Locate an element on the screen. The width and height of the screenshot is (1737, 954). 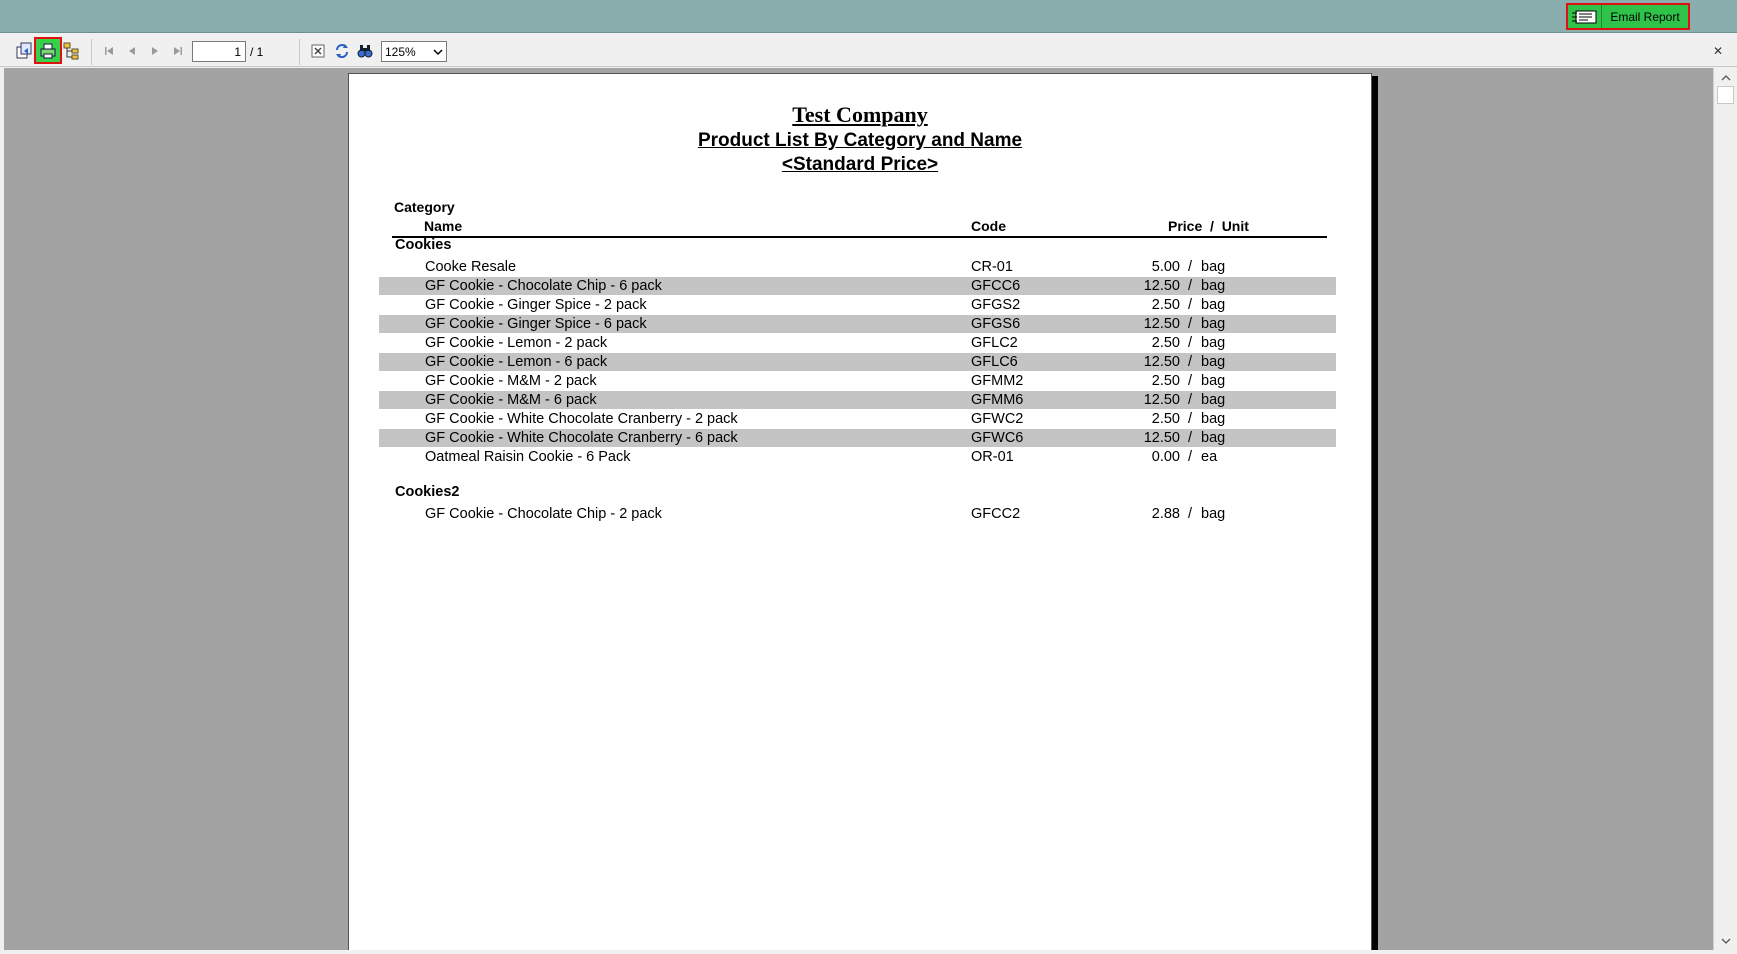
scrollbar-thumb is located at coordinates (1725, 95).